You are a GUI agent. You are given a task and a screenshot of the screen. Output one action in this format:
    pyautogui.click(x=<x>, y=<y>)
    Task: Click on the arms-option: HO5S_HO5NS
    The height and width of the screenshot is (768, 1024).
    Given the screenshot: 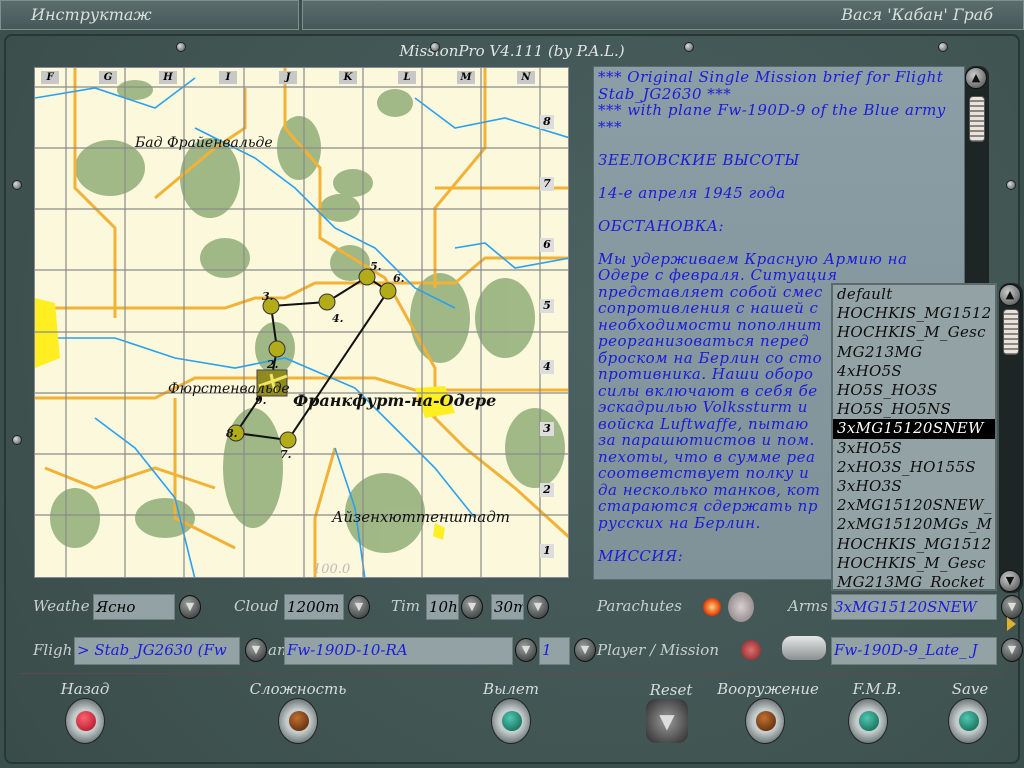 What is the action you would take?
    pyautogui.click(x=914, y=409)
    